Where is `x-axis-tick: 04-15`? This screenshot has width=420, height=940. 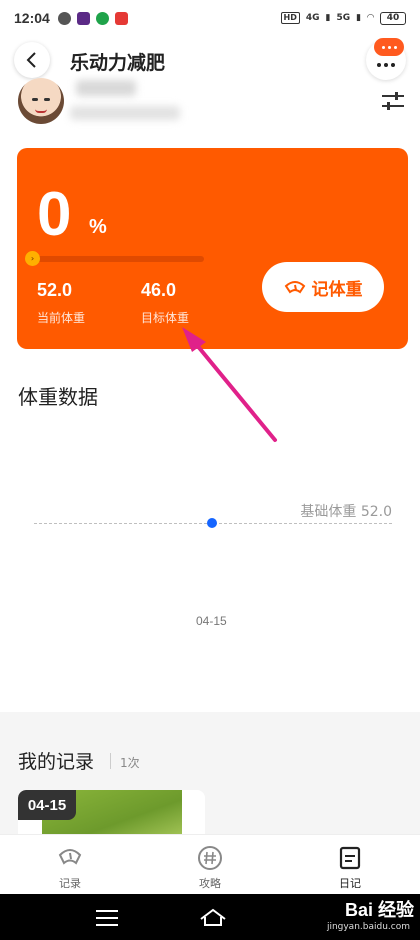
x-axis-tick: 04-15 is located at coordinates (211, 621).